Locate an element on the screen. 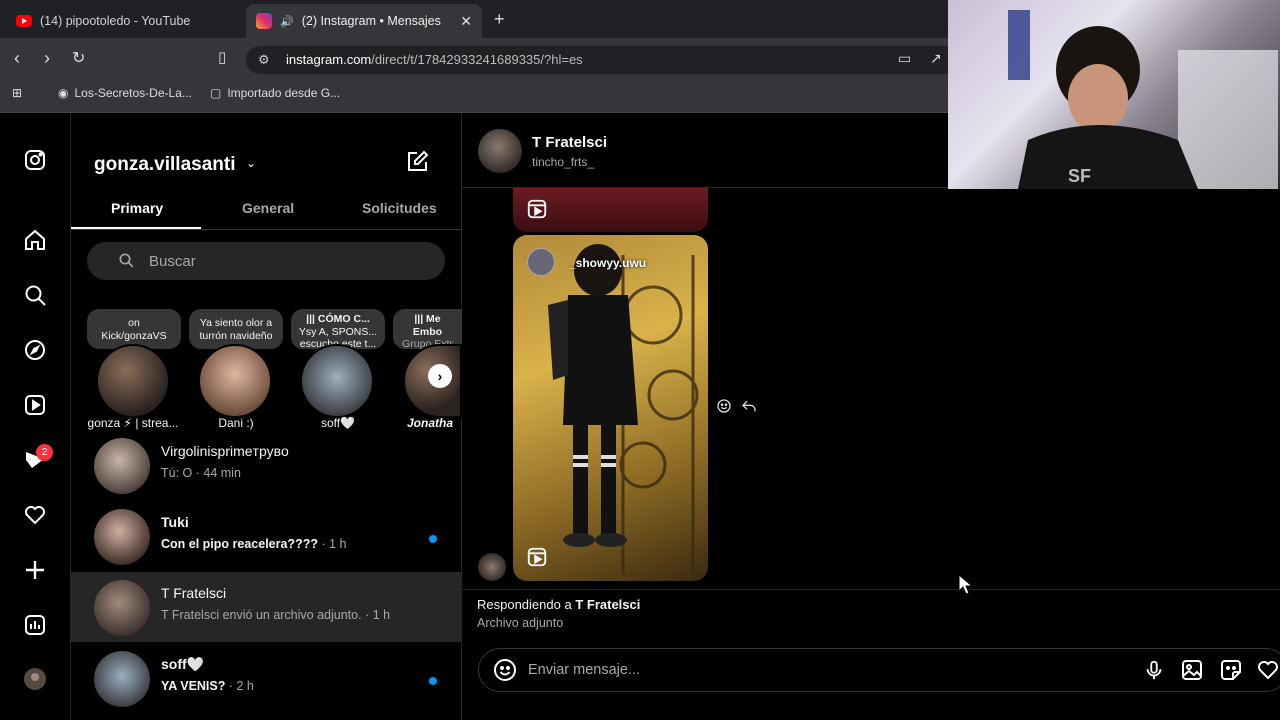 The image size is (1280, 720). bookmark-icon: ▯ is located at coordinates (222, 57).